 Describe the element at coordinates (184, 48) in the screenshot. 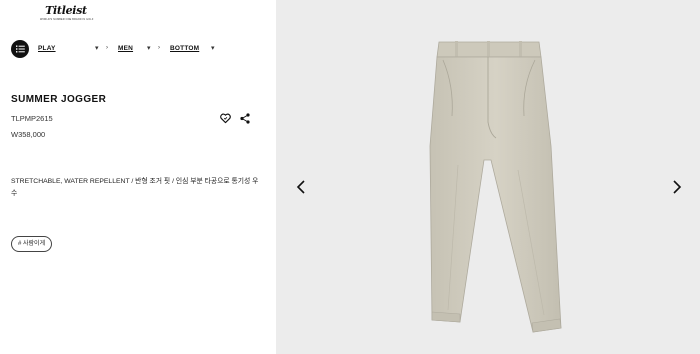

I see `breadcrumb-bottom: BOTTOM` at that location.